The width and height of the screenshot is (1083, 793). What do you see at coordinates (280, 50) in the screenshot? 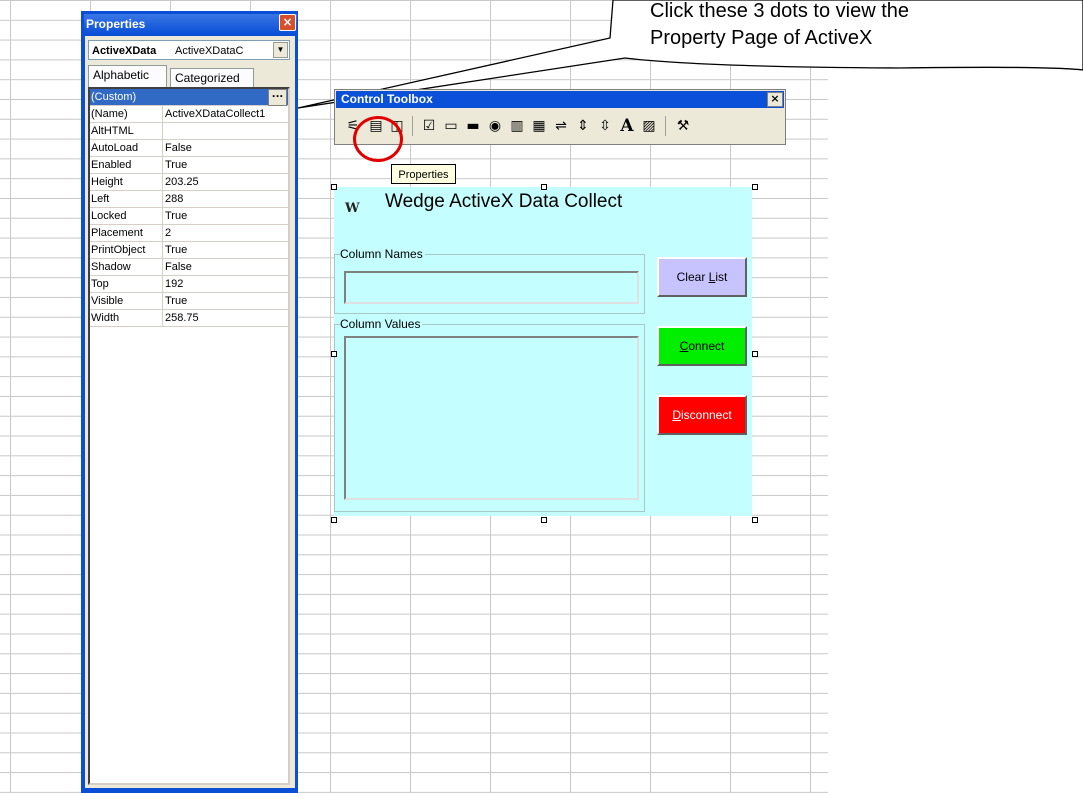
I see `chevron-down-icon: ▼` at bounding box center [280, 50].